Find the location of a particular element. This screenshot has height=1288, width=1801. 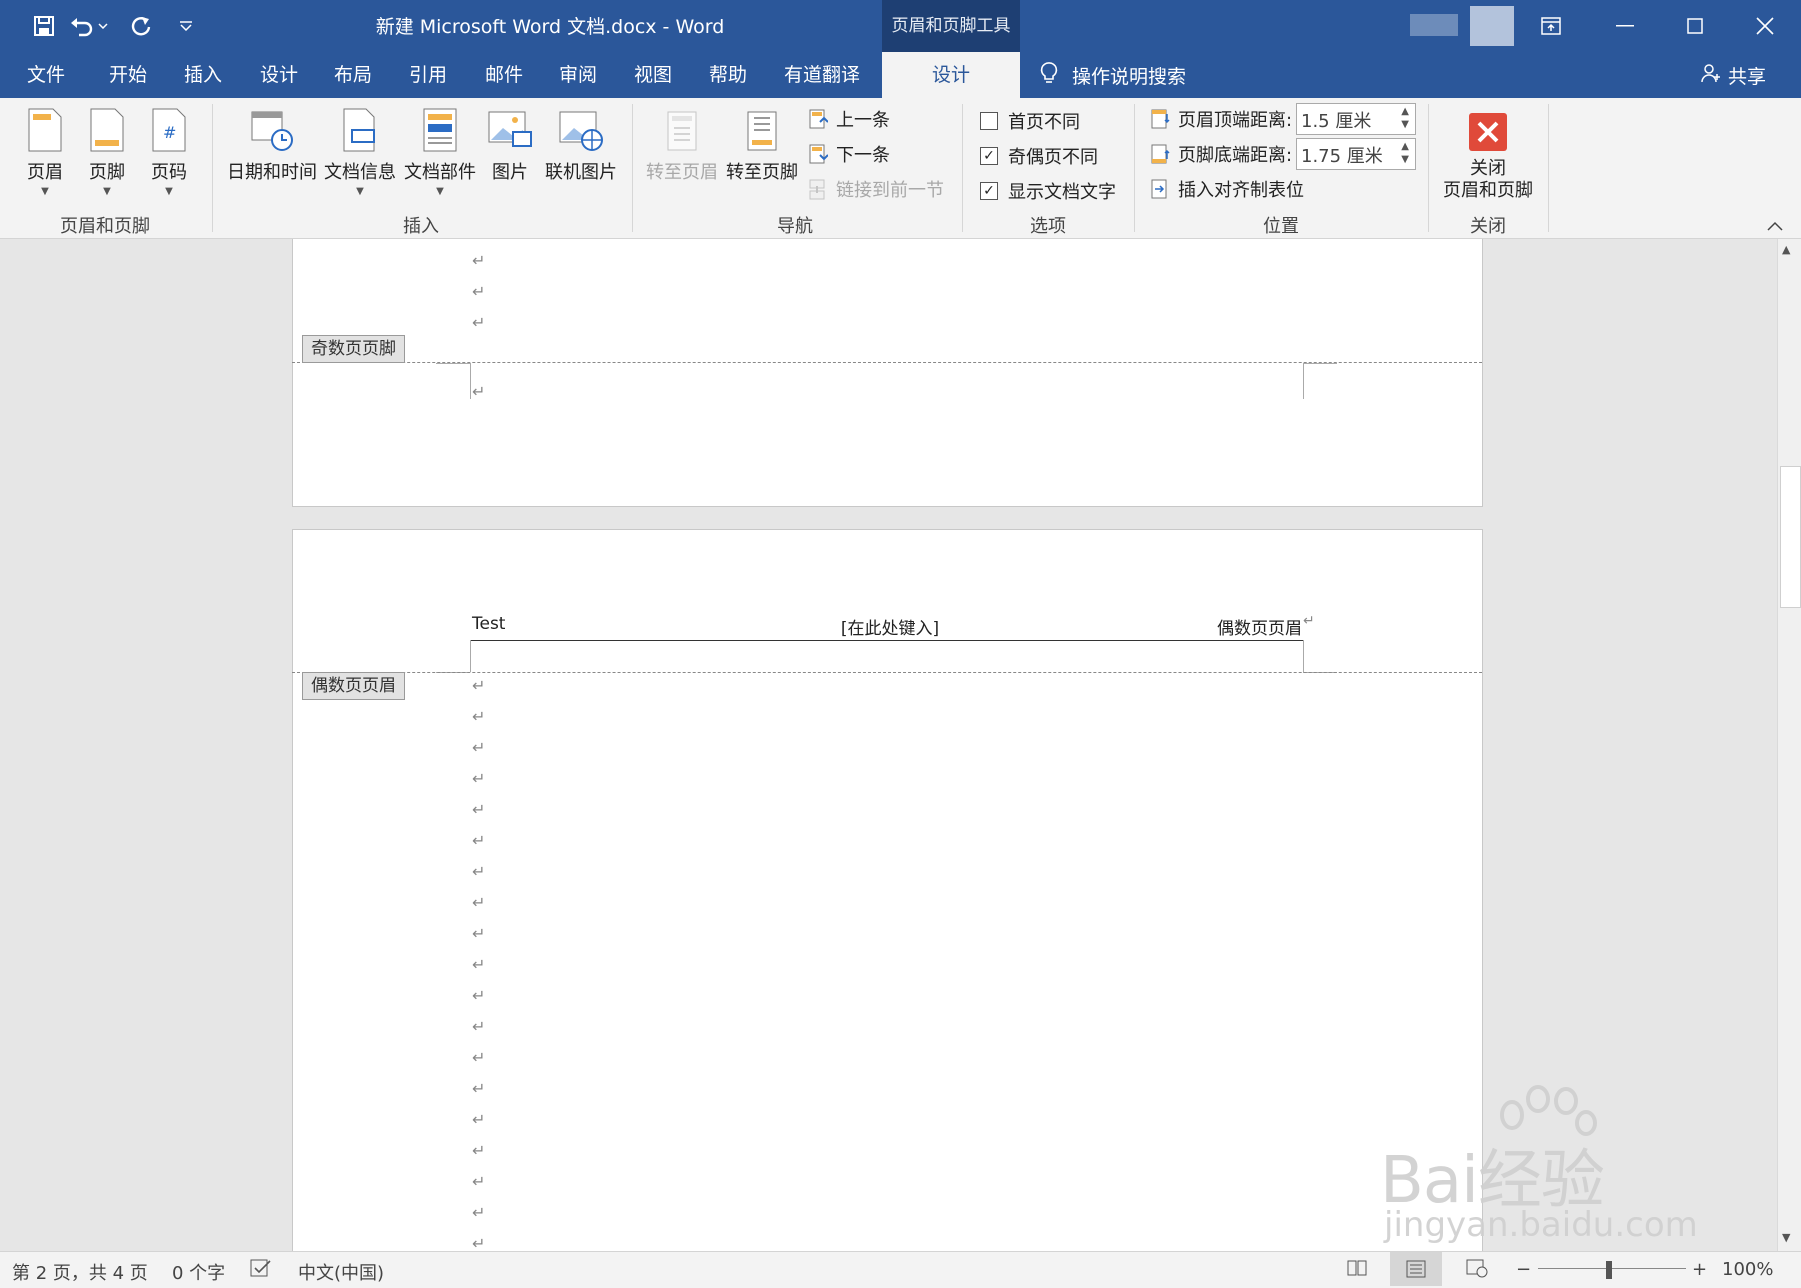

document-info-button: 文档信息 ▼ is located at coordinates (360, 150).